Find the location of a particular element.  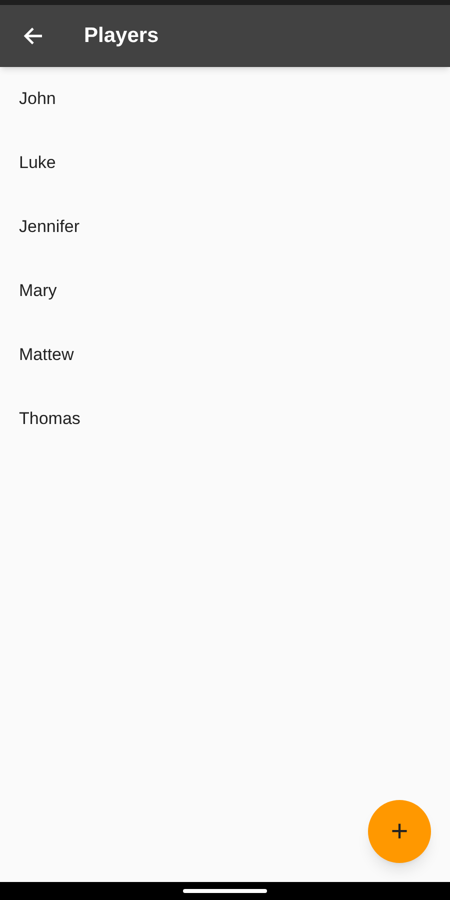

player-name: Thomas is located at coordinates (49, 419).